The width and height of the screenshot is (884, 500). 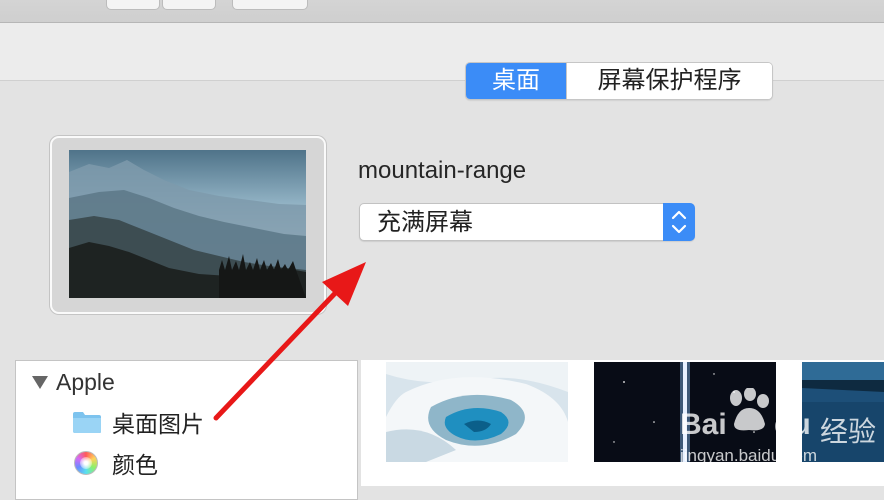 I want to click on window-toolbar, so click(x=442, y=11).